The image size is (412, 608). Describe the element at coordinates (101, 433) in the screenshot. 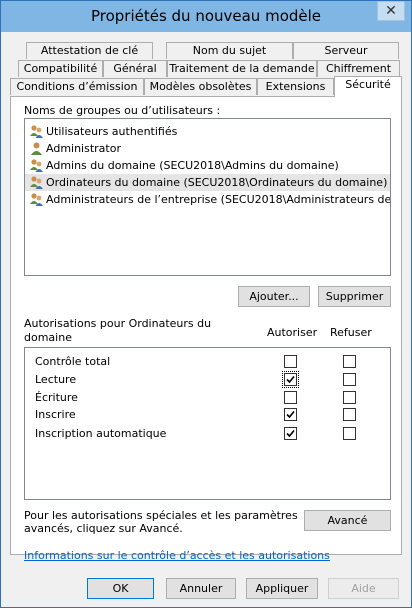

I see `permission-label-autoenroll: Inscription automatique` at that location.